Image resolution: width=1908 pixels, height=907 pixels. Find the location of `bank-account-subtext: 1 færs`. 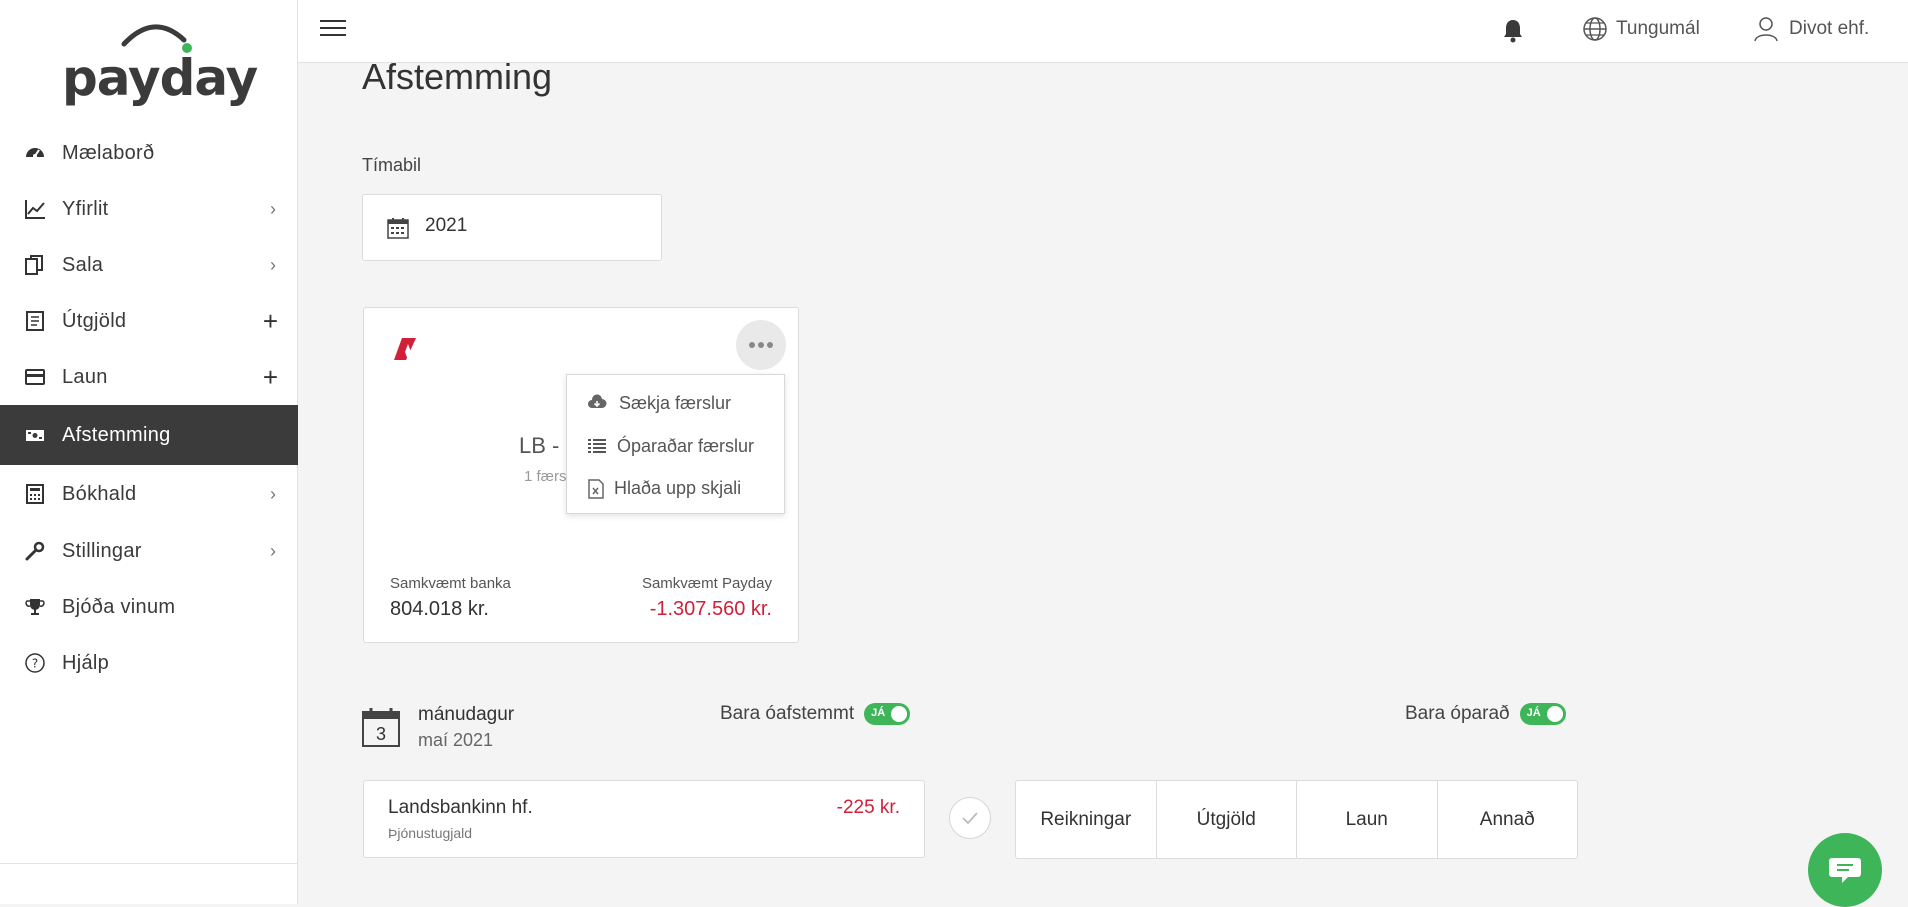

bank-account-subtext: 1 færs is located at coordinates (545, 476).